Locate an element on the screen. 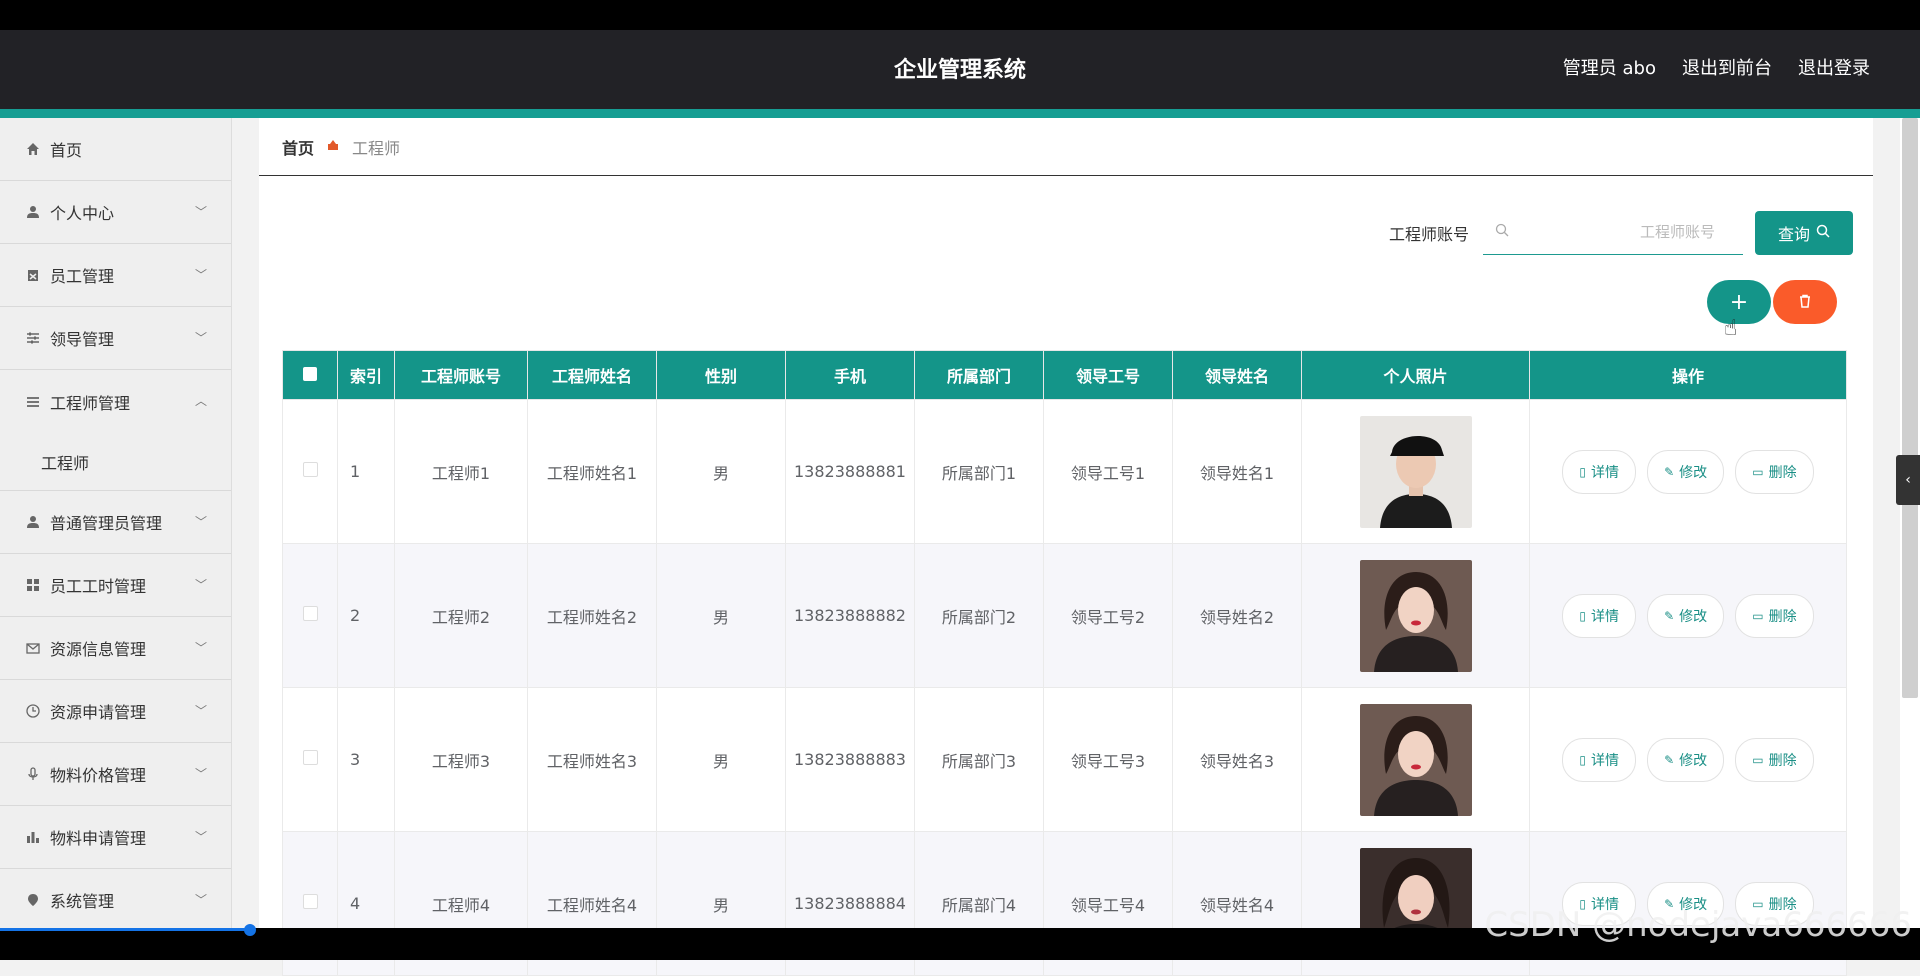  sidebar-item-material-apply: 物料申请管理 ﹀ is located at coordinates (115, 837).